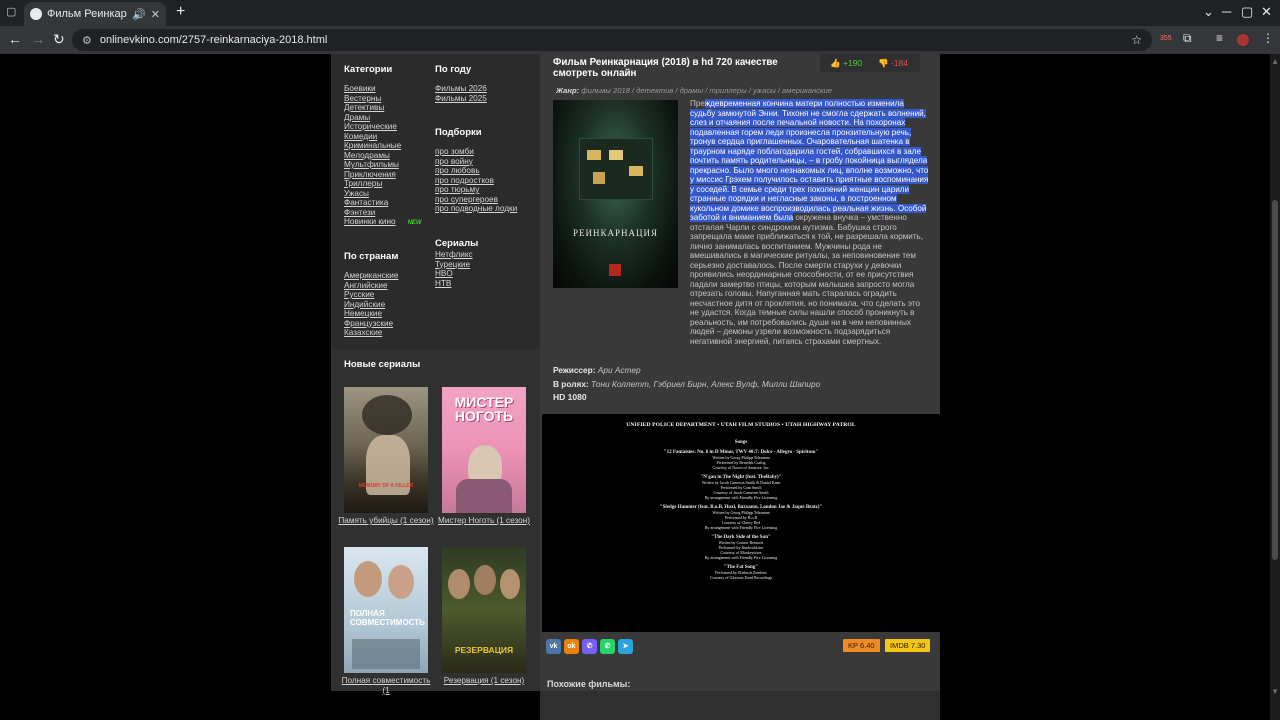 The width and height of the screenshot is (1280, 720). I want to click on chevron-down-icon: ⌄, so click(1208, 12).